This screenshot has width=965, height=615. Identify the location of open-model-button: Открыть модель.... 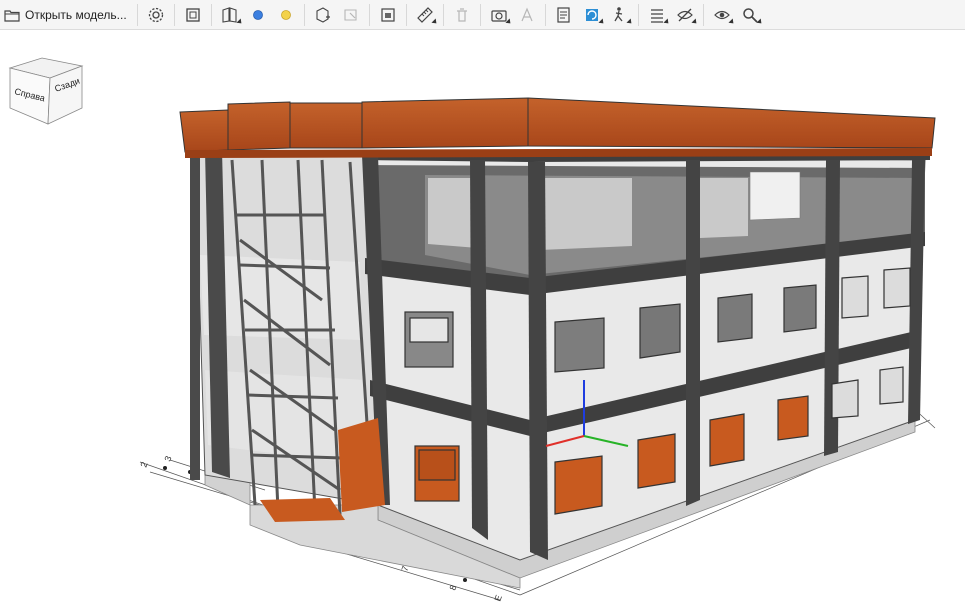
(66, 15).